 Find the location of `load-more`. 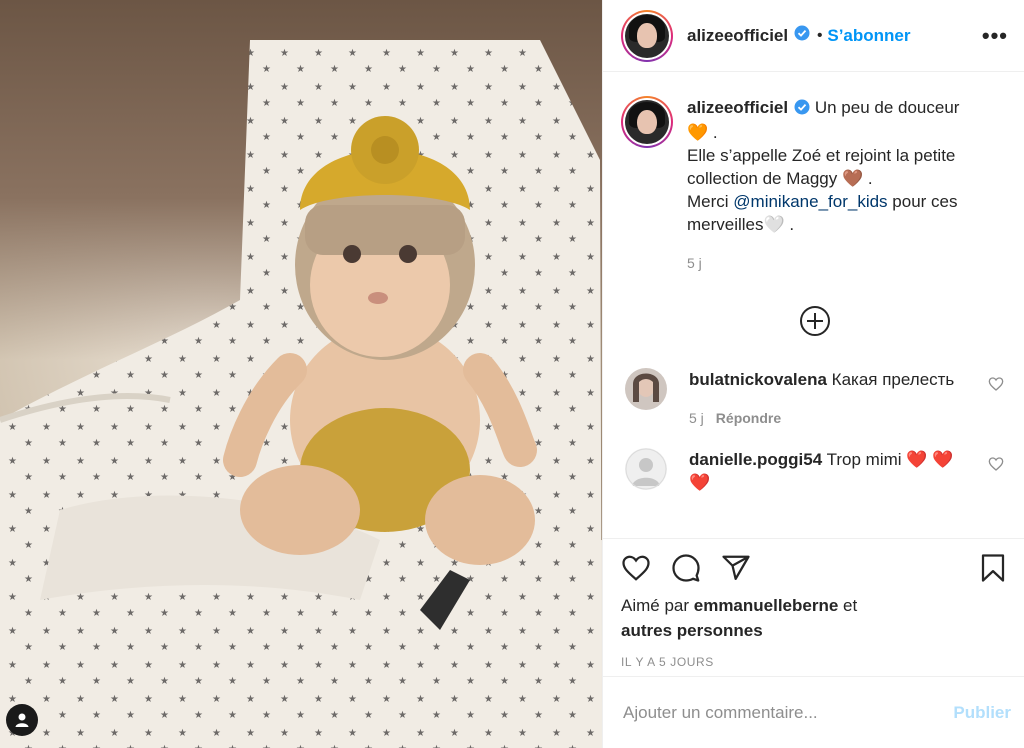

load-more is located at coordinates (814, 323).